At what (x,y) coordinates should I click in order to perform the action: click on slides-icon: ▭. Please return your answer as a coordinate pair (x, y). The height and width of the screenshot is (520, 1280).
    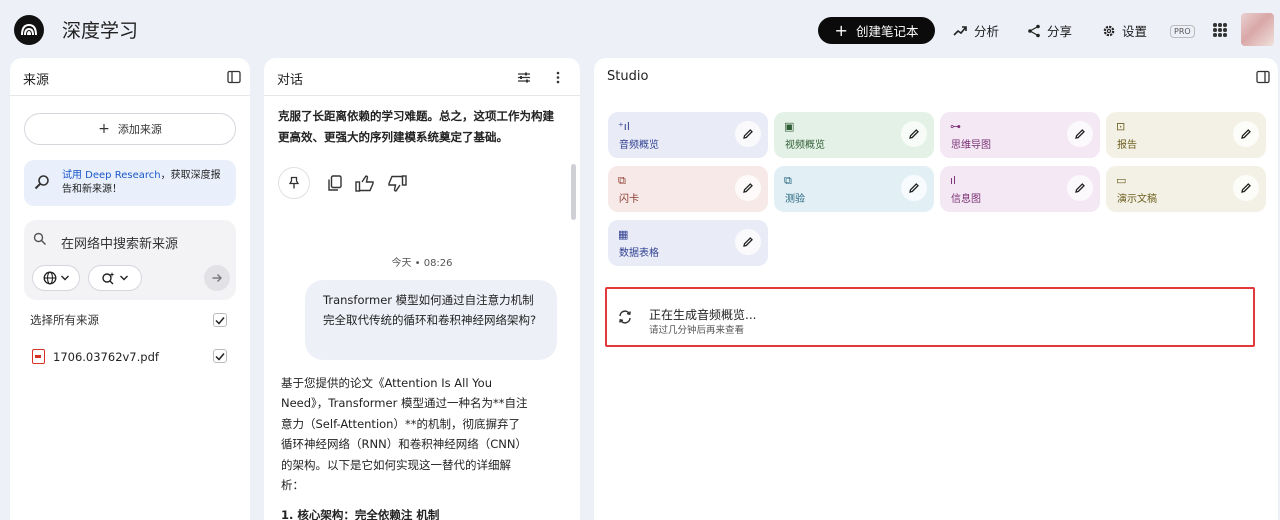
    Looking at the image, I should click on (1121, 180).